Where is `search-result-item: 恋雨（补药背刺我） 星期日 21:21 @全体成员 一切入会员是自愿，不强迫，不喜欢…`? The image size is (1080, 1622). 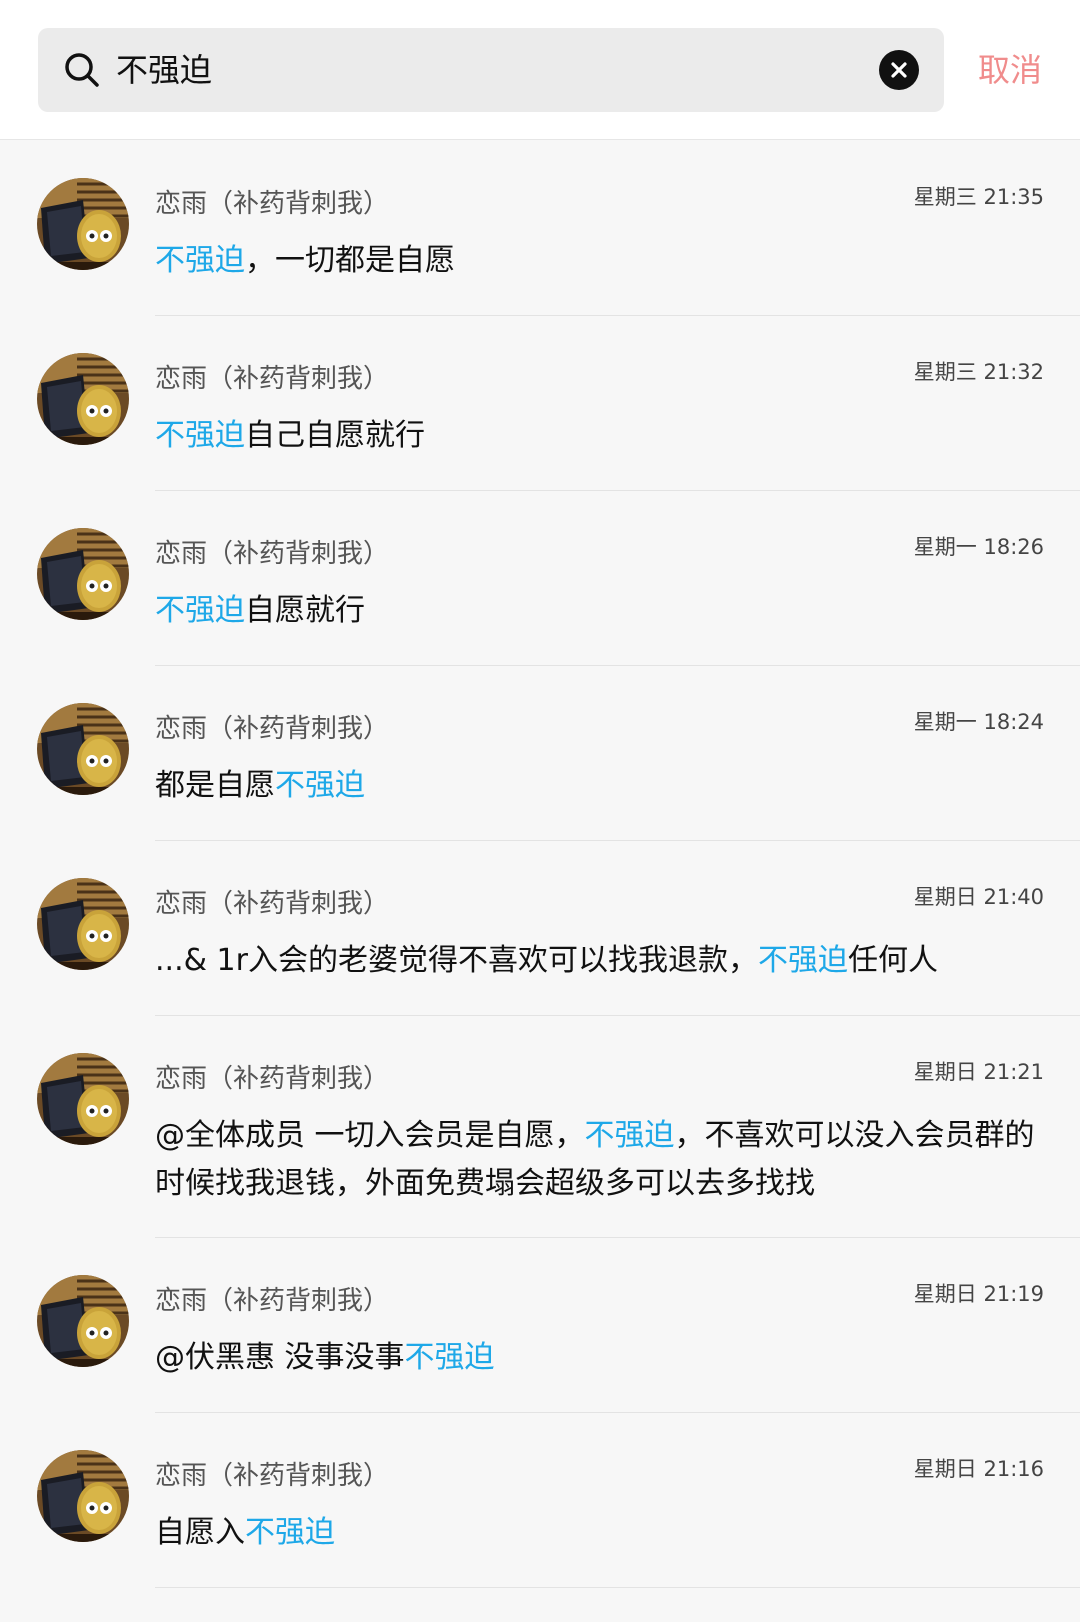 search-result-item: 恋雨（补药背刺我） 星期日 21:21 @全体成员 一切入会员是自愿，不强迫，不喜欢… is located at coordinates (540, 1127).